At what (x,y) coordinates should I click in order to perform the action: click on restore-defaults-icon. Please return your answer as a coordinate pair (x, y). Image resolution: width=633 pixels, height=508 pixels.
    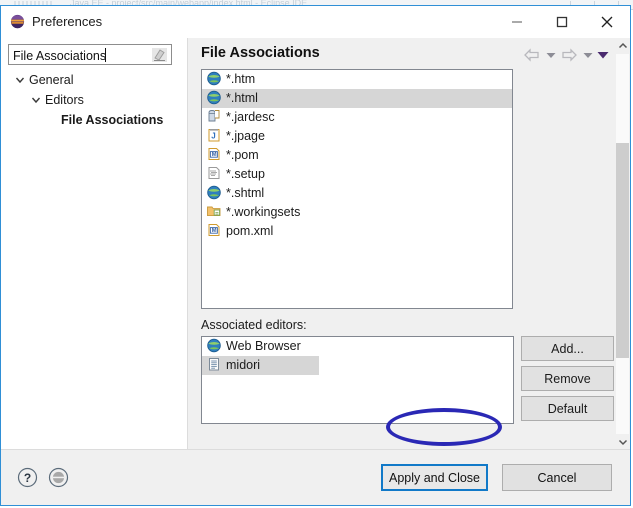
    Looking at the image, I should click on (58, 477).